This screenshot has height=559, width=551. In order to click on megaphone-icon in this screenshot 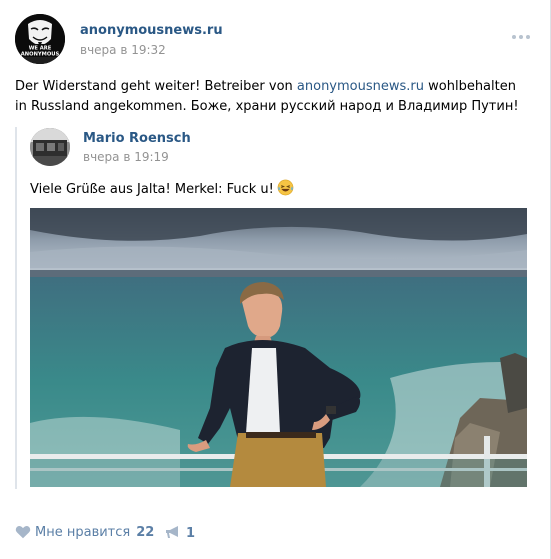, I will do `click(172, 532)`.